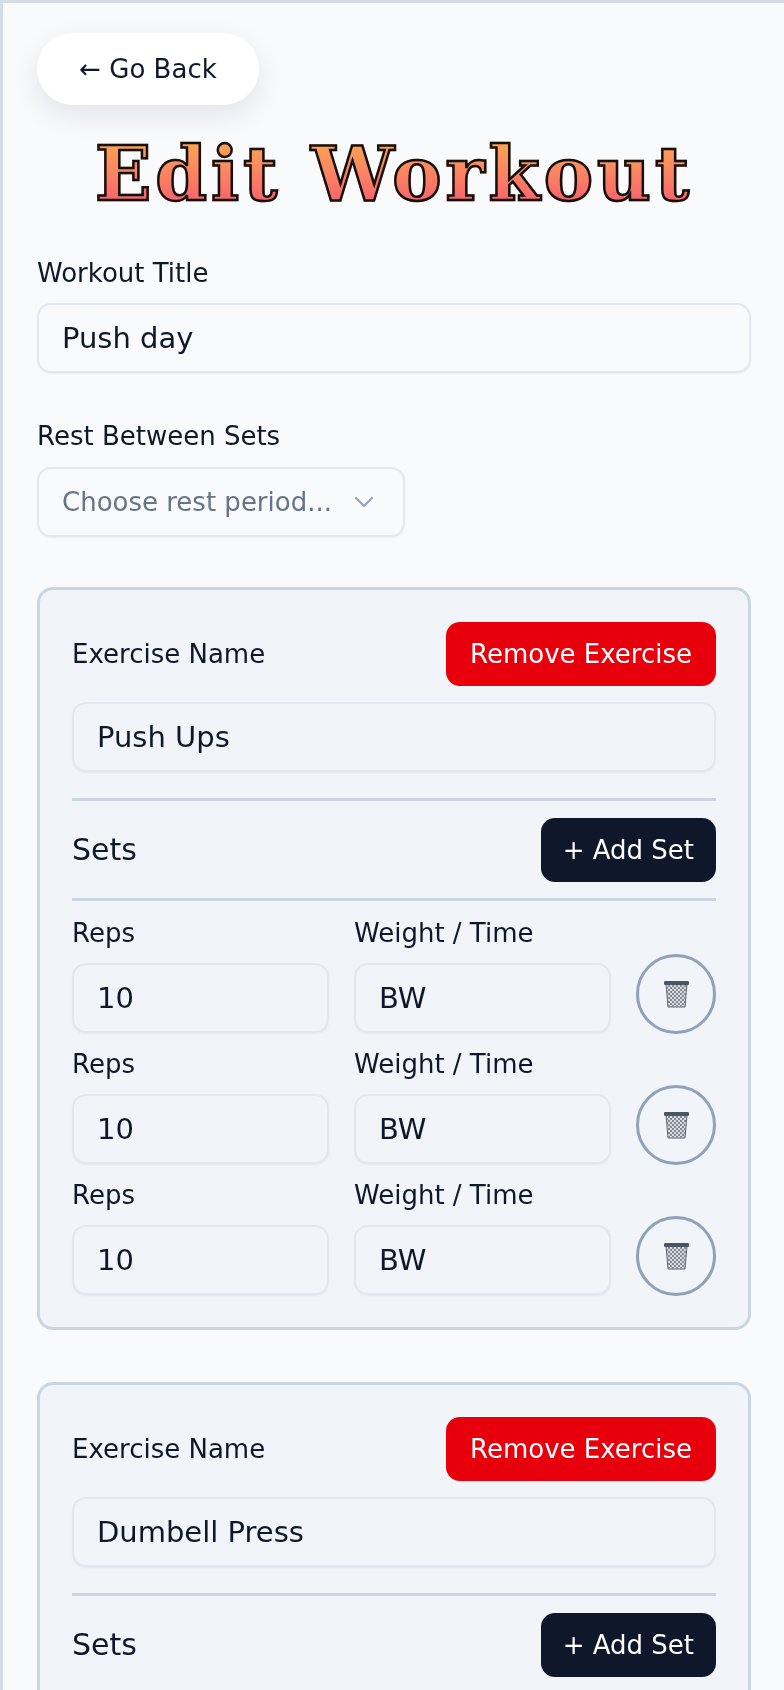 The width and height of the screenshot is (784, 1690). What do you see at coordinates (394, 737) in the screenshot?
I see `exercise-name-input: Push Ups` at bounding box center [394, 737].